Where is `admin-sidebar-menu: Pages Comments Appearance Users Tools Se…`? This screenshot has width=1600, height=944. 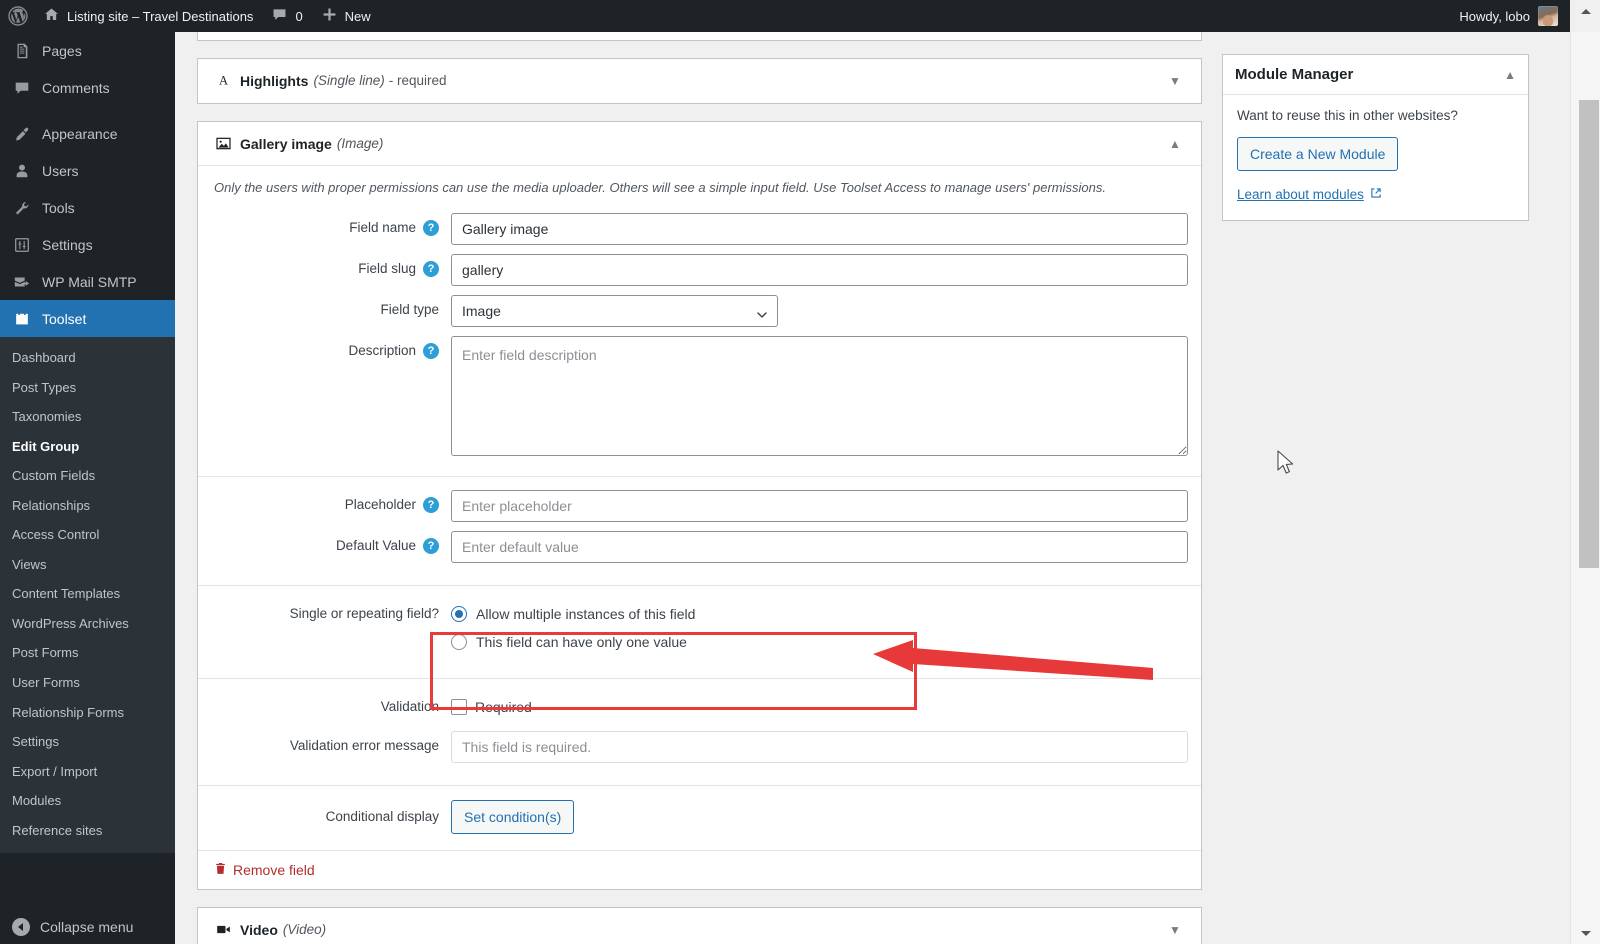 admin-sidebar-menu: Pages Comments Appearance Users Tools Se… is located at coordinates (87, 488).